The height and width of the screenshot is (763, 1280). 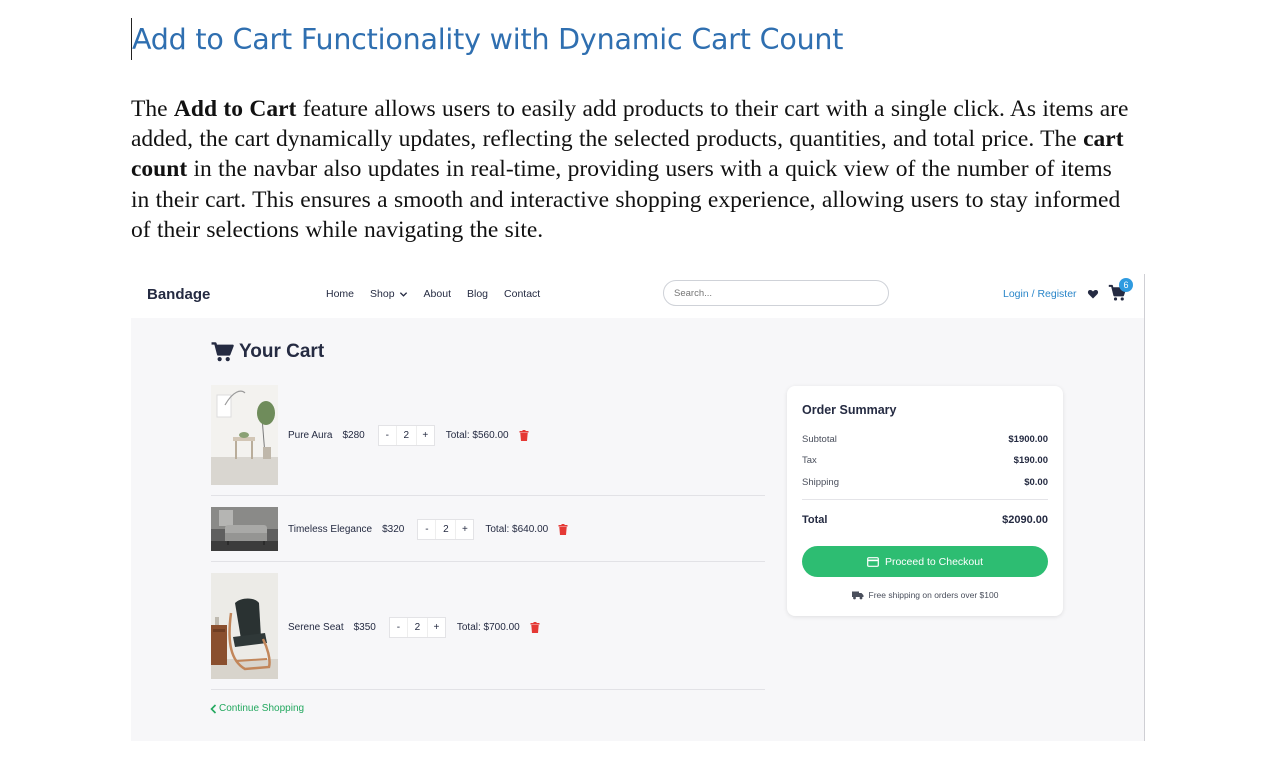 I want to click on product-price: $280, so click(x=353, y=435).